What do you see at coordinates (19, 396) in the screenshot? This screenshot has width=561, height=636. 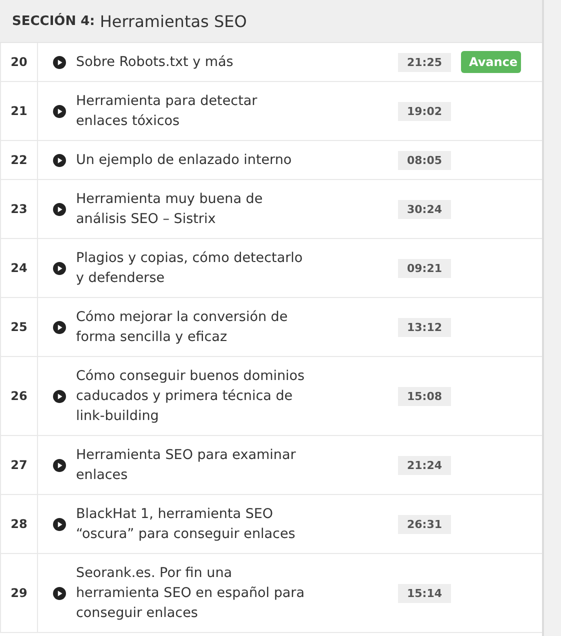 I see `lecture-number: 26` at bounding box center [19, 396].